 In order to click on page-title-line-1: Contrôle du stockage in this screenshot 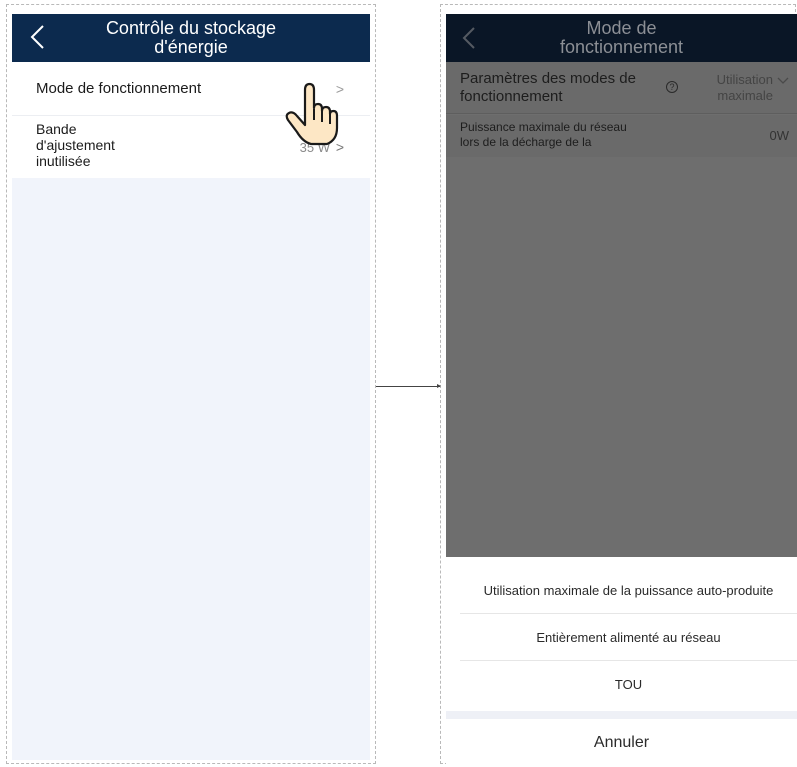, I will do `click(191, 28)`.